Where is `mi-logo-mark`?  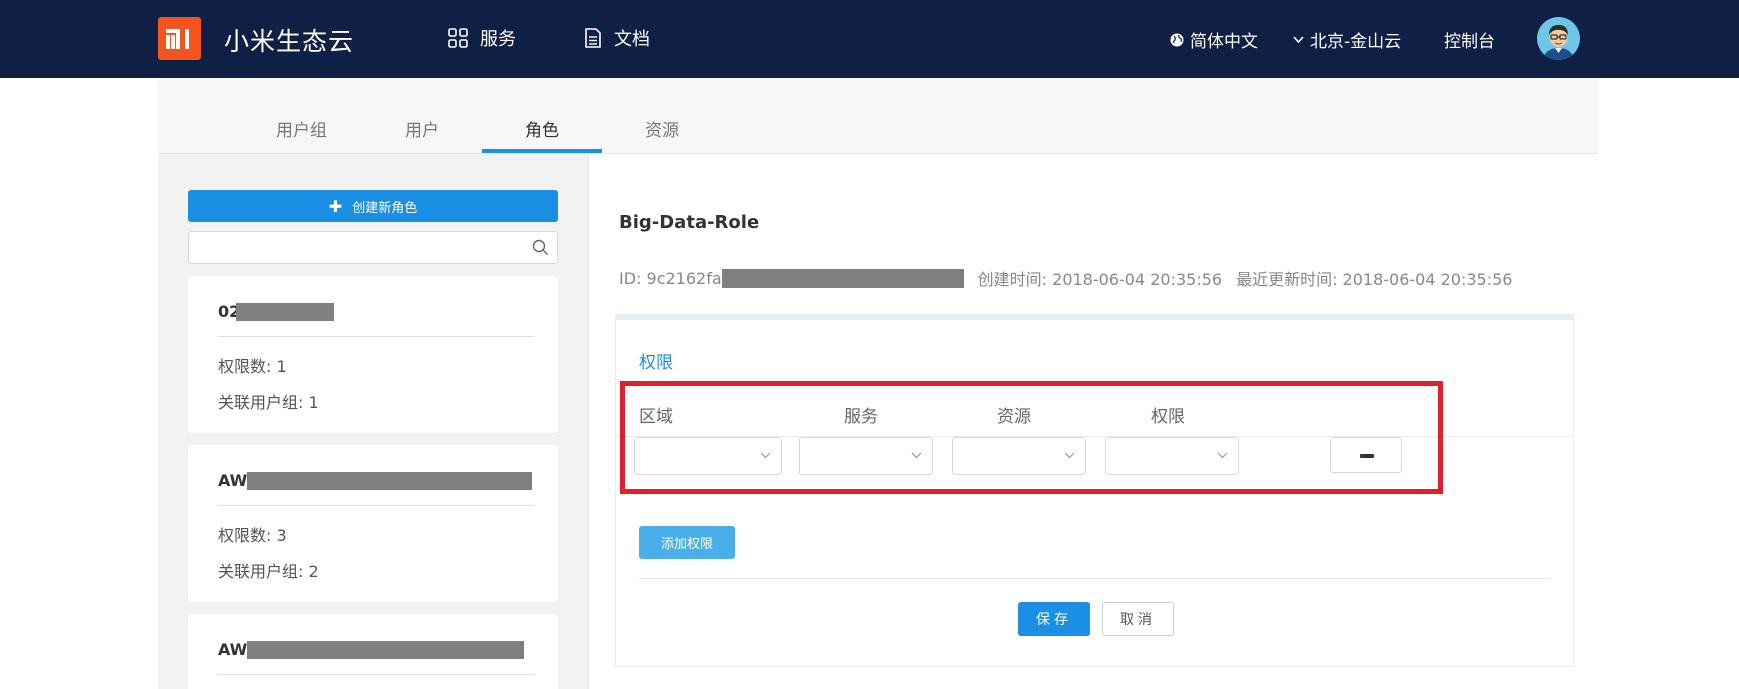
mi-logo-mark is located at coordinates (179, 38).